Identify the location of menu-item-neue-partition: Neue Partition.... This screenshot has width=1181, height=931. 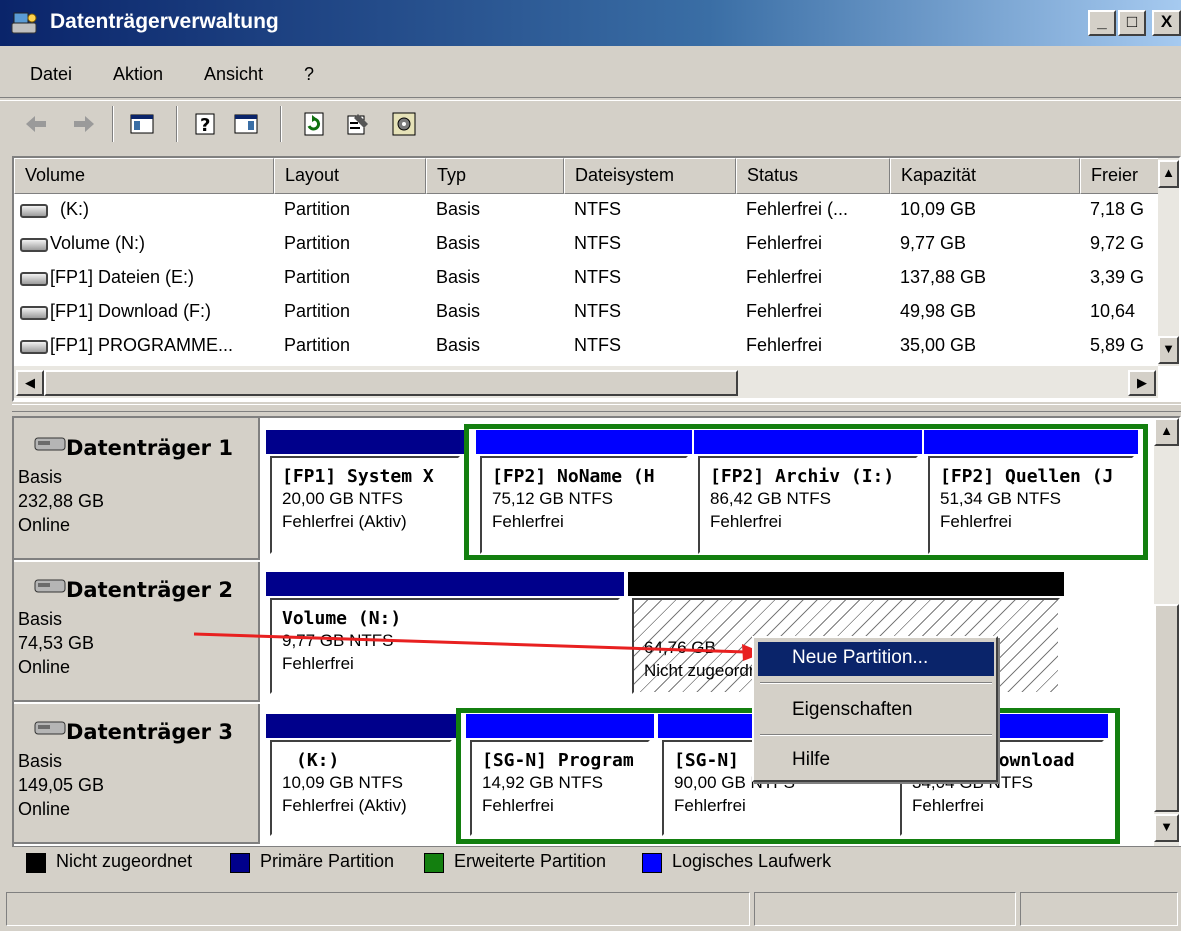
(876, 659).